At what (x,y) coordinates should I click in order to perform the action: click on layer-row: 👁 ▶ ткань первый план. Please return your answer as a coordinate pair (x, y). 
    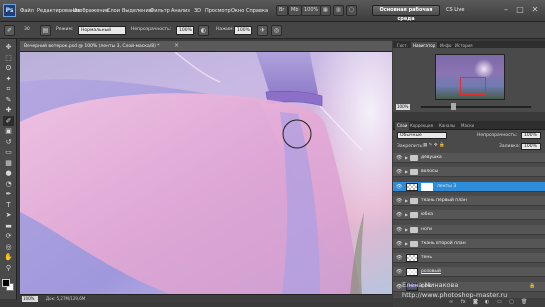
    Looking at the image, I should click on (469, 200).